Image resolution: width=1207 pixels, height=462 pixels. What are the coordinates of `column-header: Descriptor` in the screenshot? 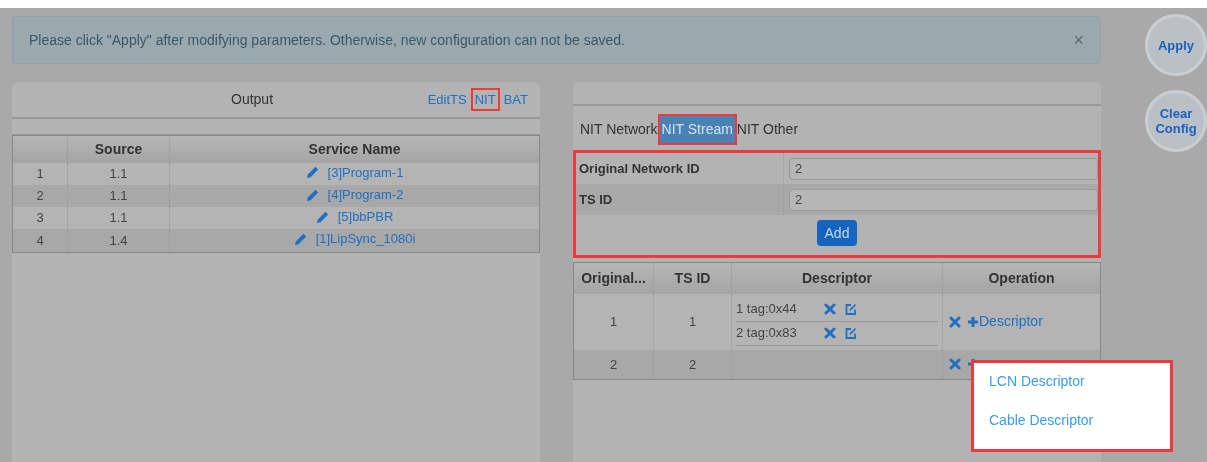 It's located at (837, 278).